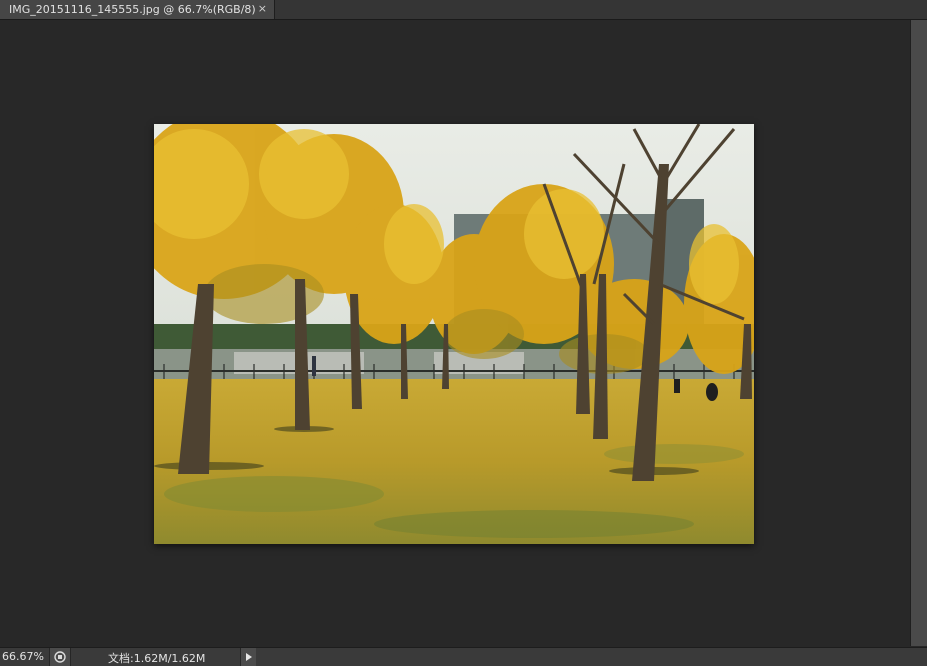  Describe the element at coordinates (60, 657) in the screenshot. I see `status-info-icon` at that location.